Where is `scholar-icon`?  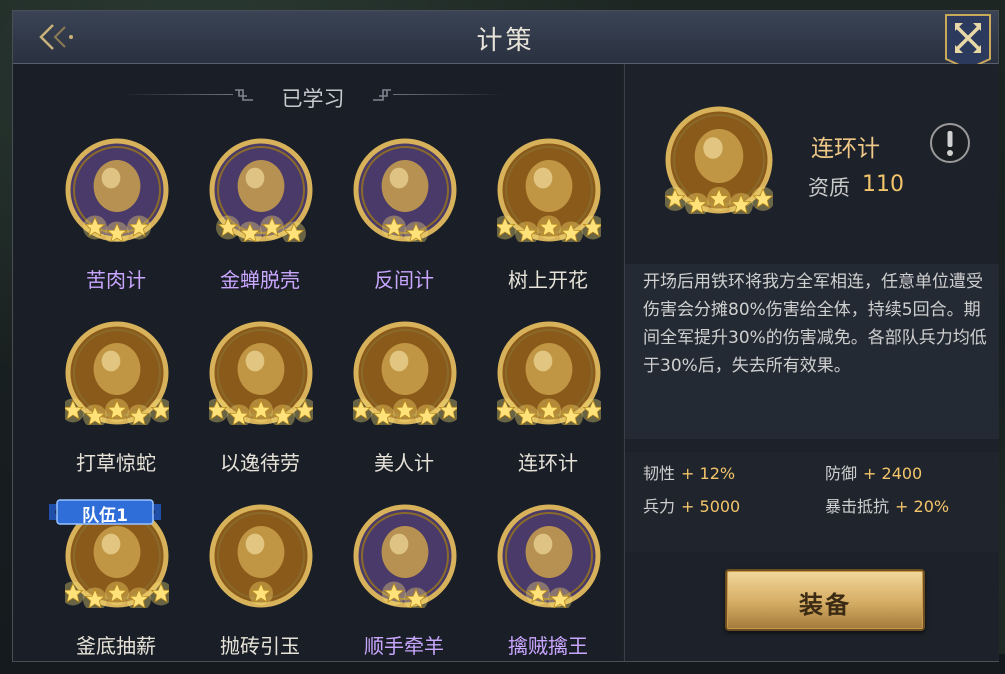
scholar-icon is located at coordinates (405, 192).